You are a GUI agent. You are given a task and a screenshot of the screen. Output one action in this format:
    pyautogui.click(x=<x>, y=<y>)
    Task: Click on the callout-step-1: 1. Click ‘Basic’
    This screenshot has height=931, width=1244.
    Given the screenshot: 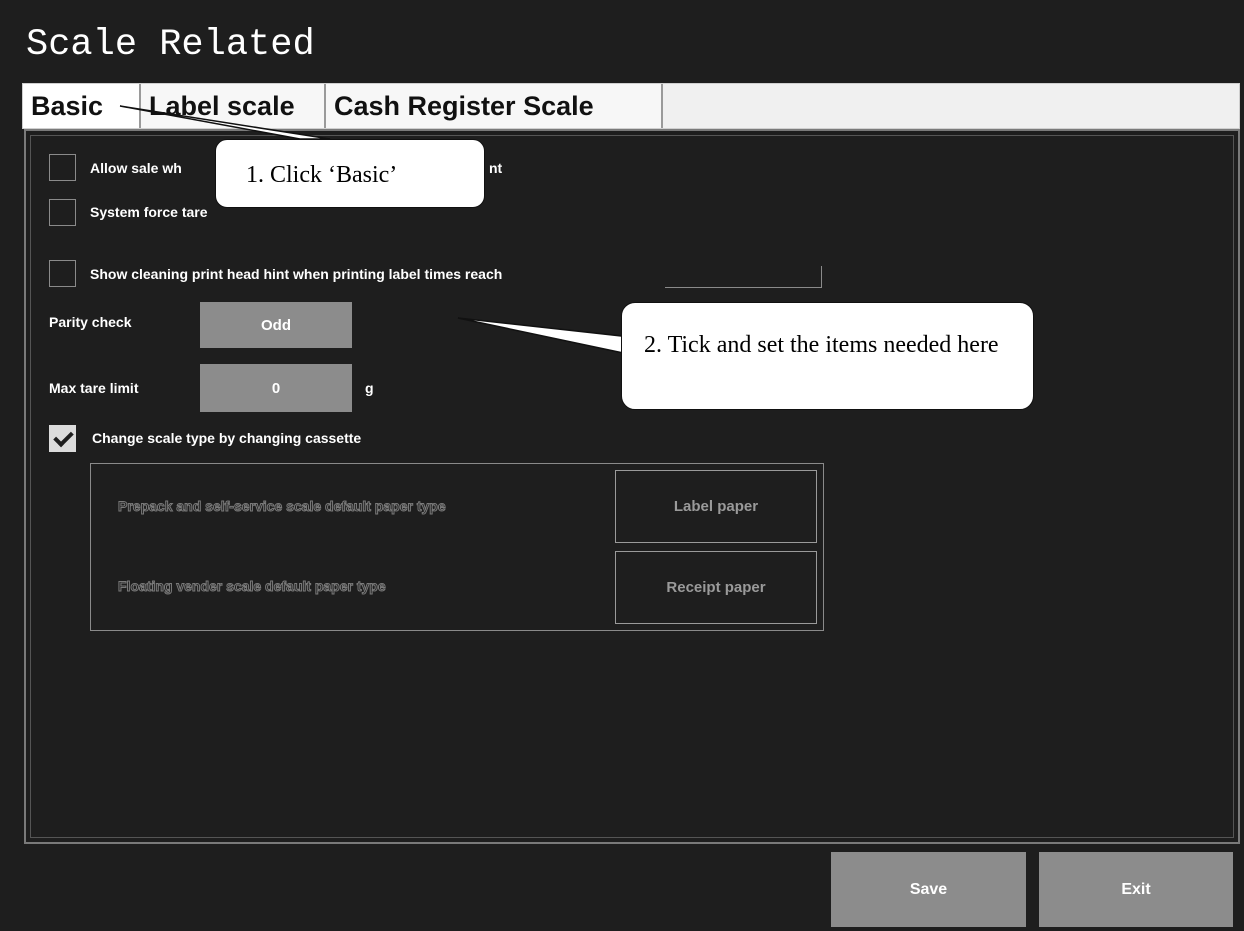 What is the action you would take?
    pyautogui.click(x=350, y=173)
    